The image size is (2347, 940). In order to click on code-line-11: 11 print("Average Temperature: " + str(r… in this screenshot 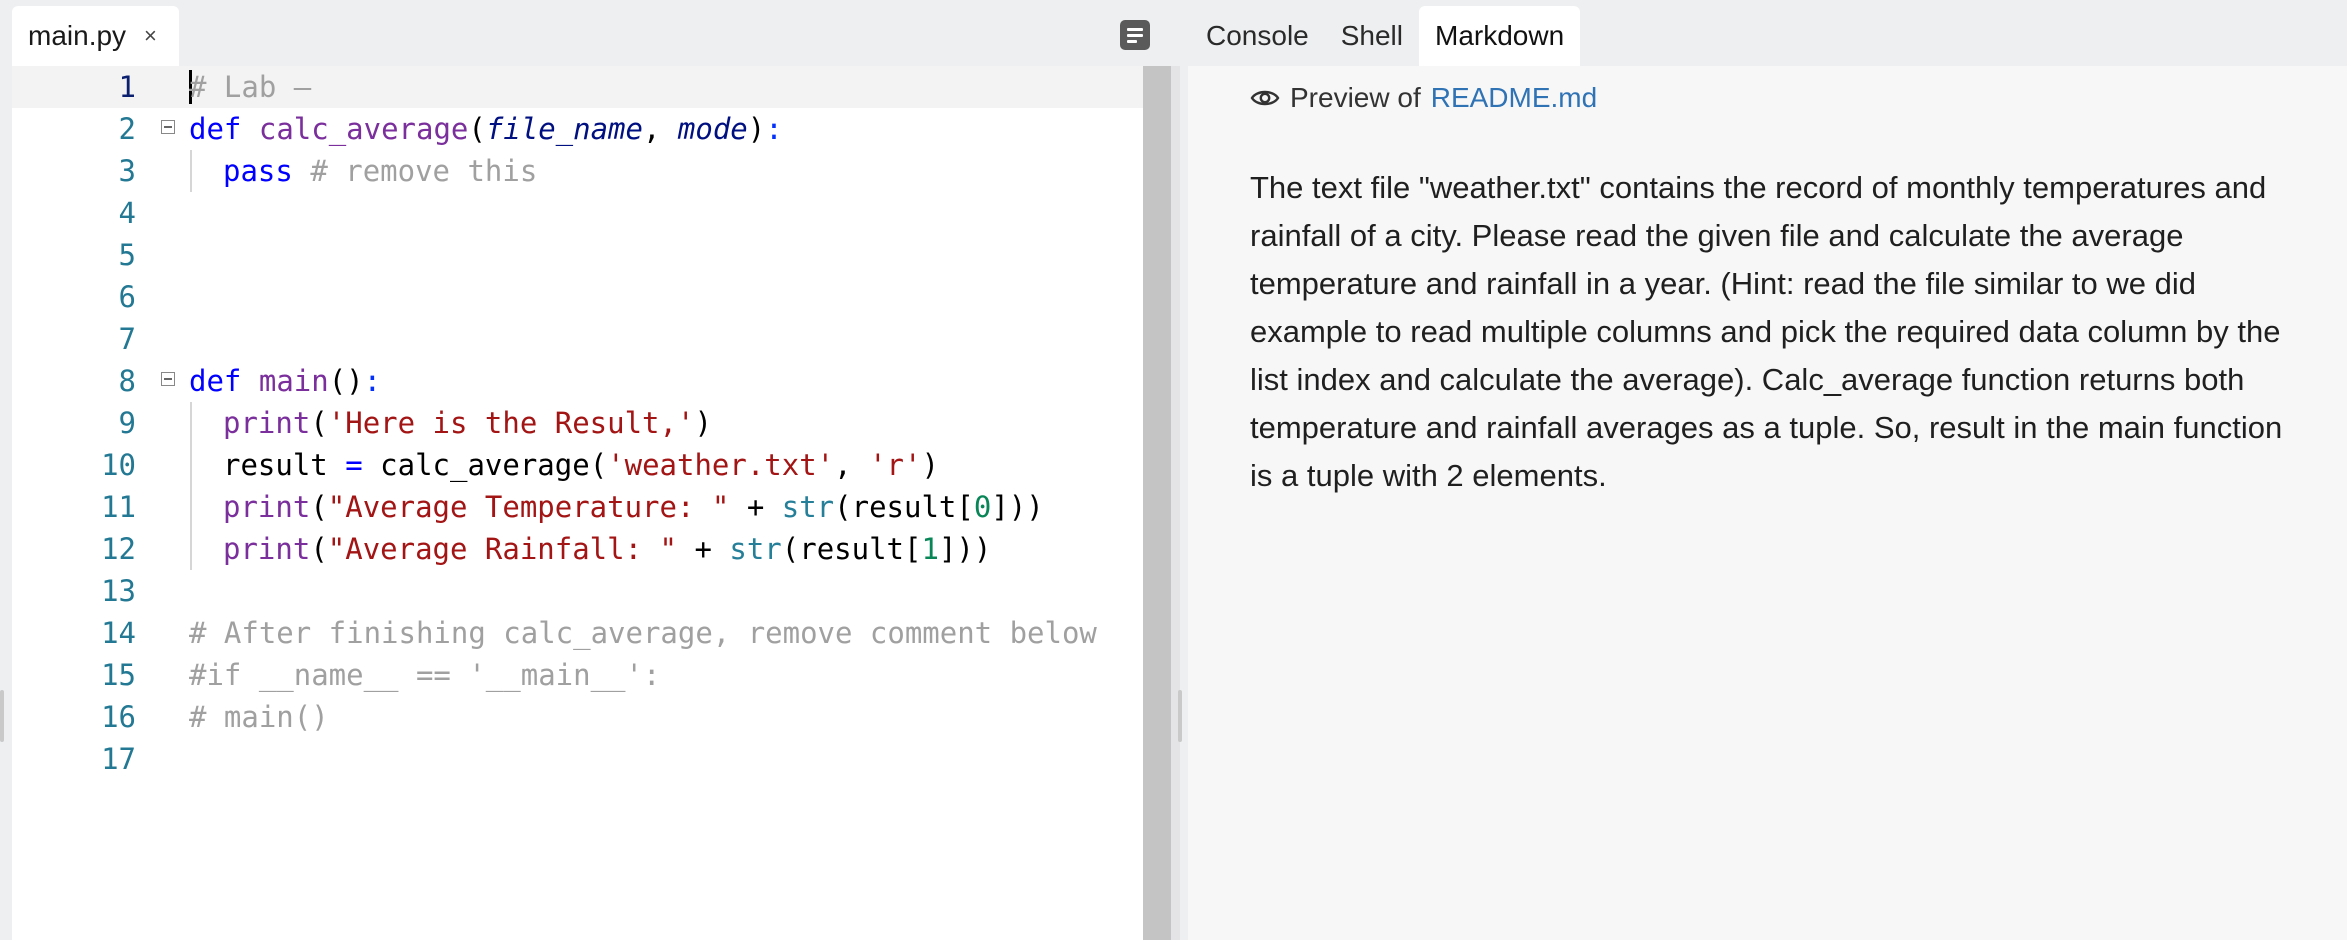, I will do `click(577, 507)`.